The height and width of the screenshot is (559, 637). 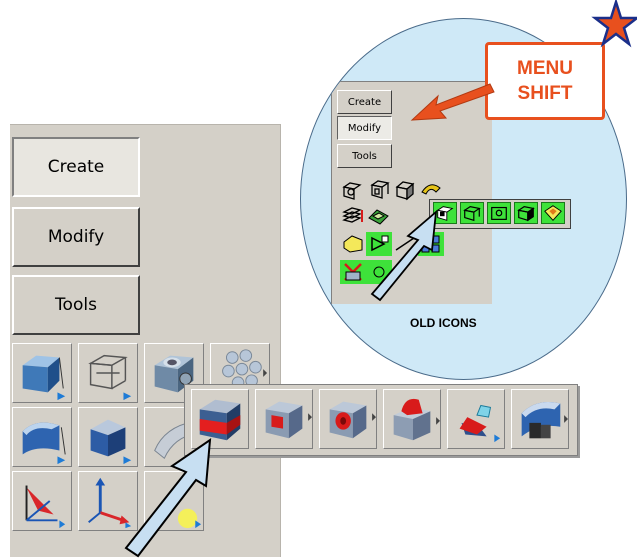 I want to click on star-icon, so click(x=614, y=24).